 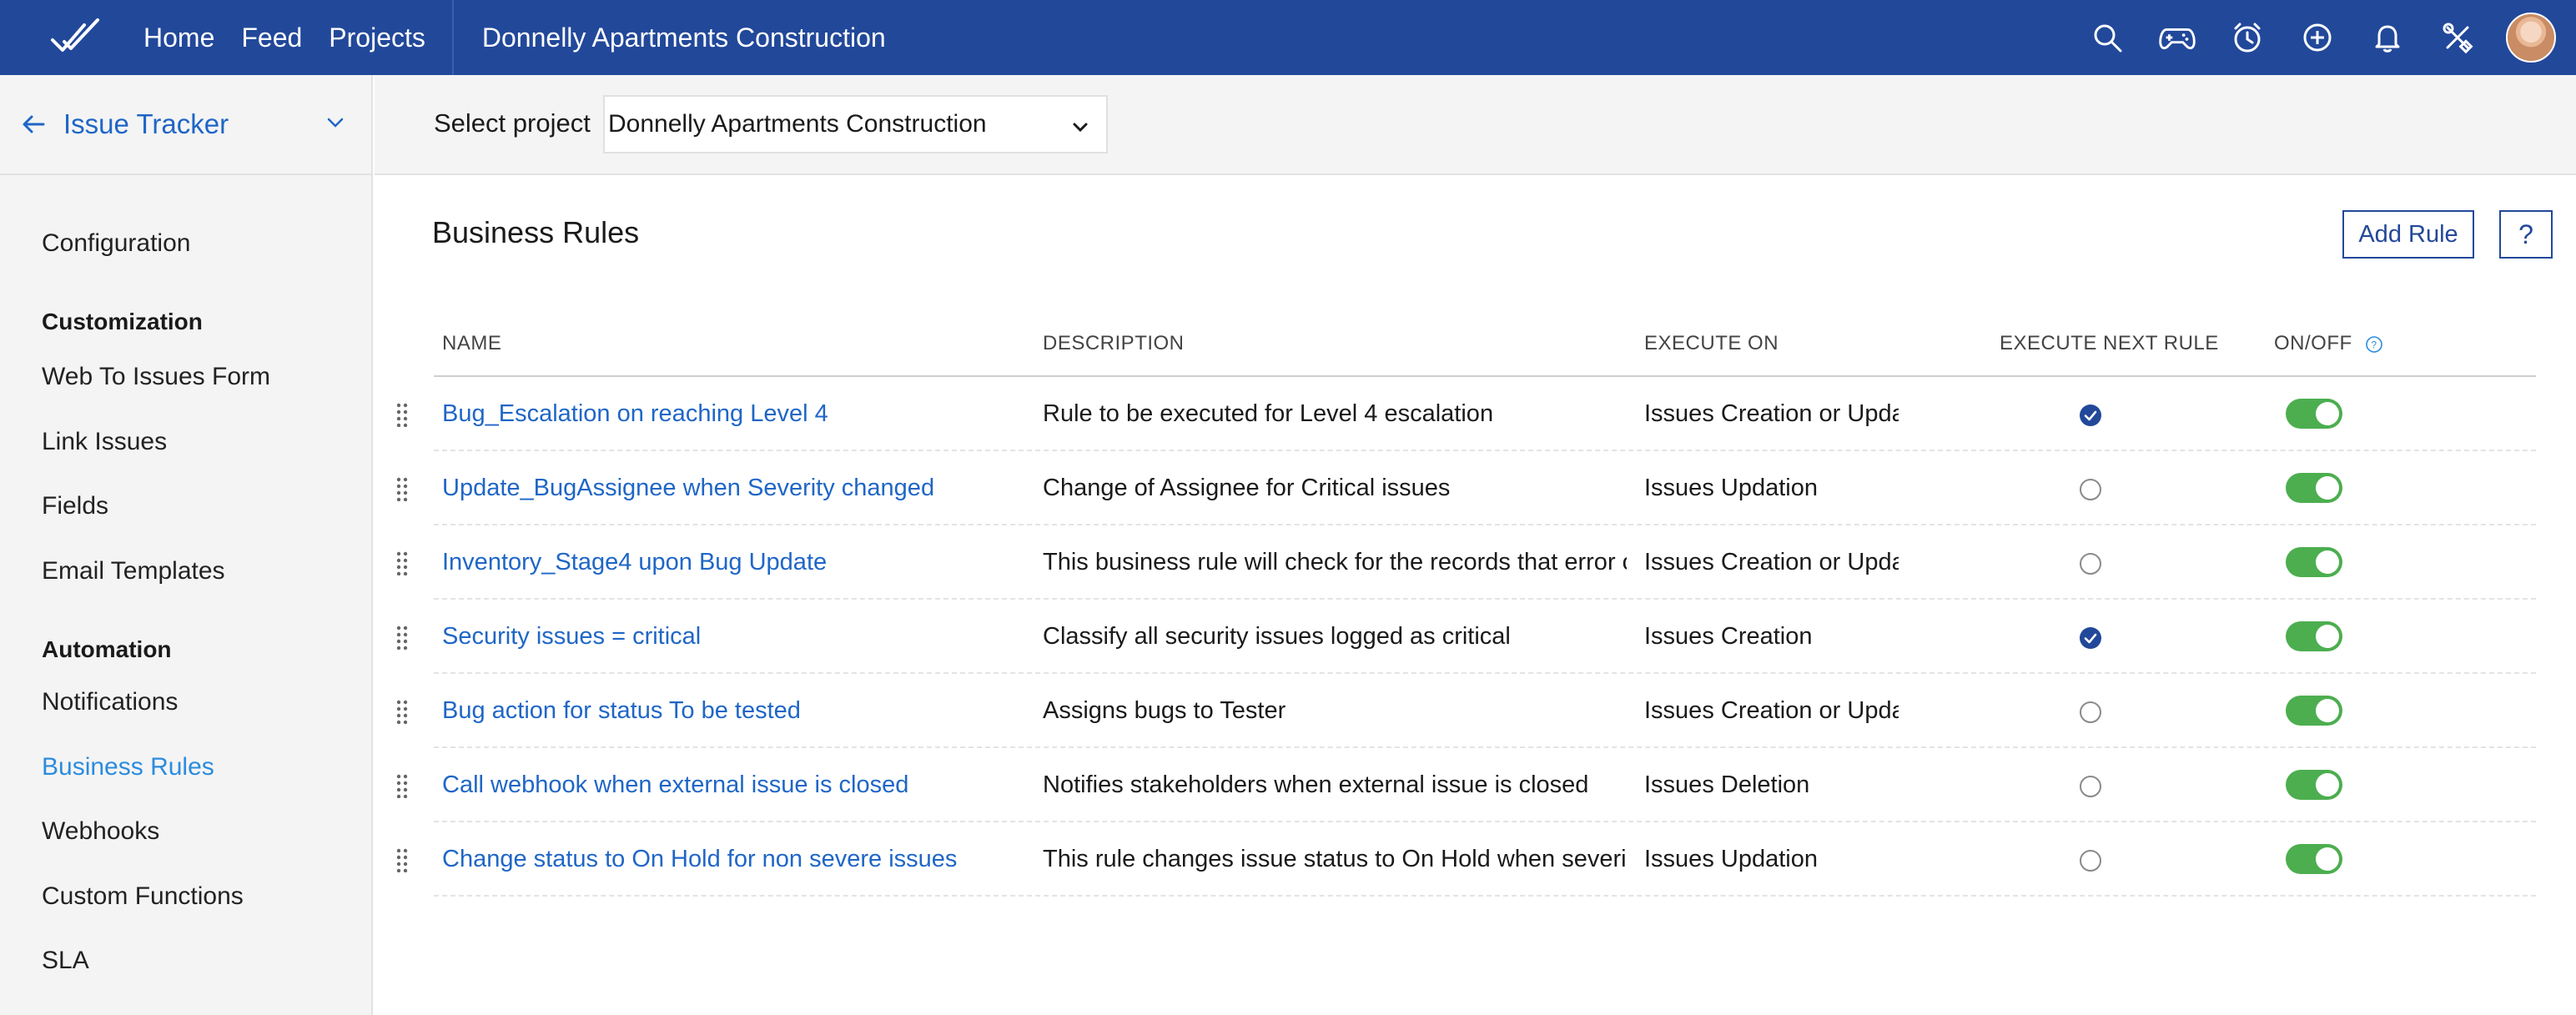 I want to click on select-project-label: Select project, so click(x=512, y=123).